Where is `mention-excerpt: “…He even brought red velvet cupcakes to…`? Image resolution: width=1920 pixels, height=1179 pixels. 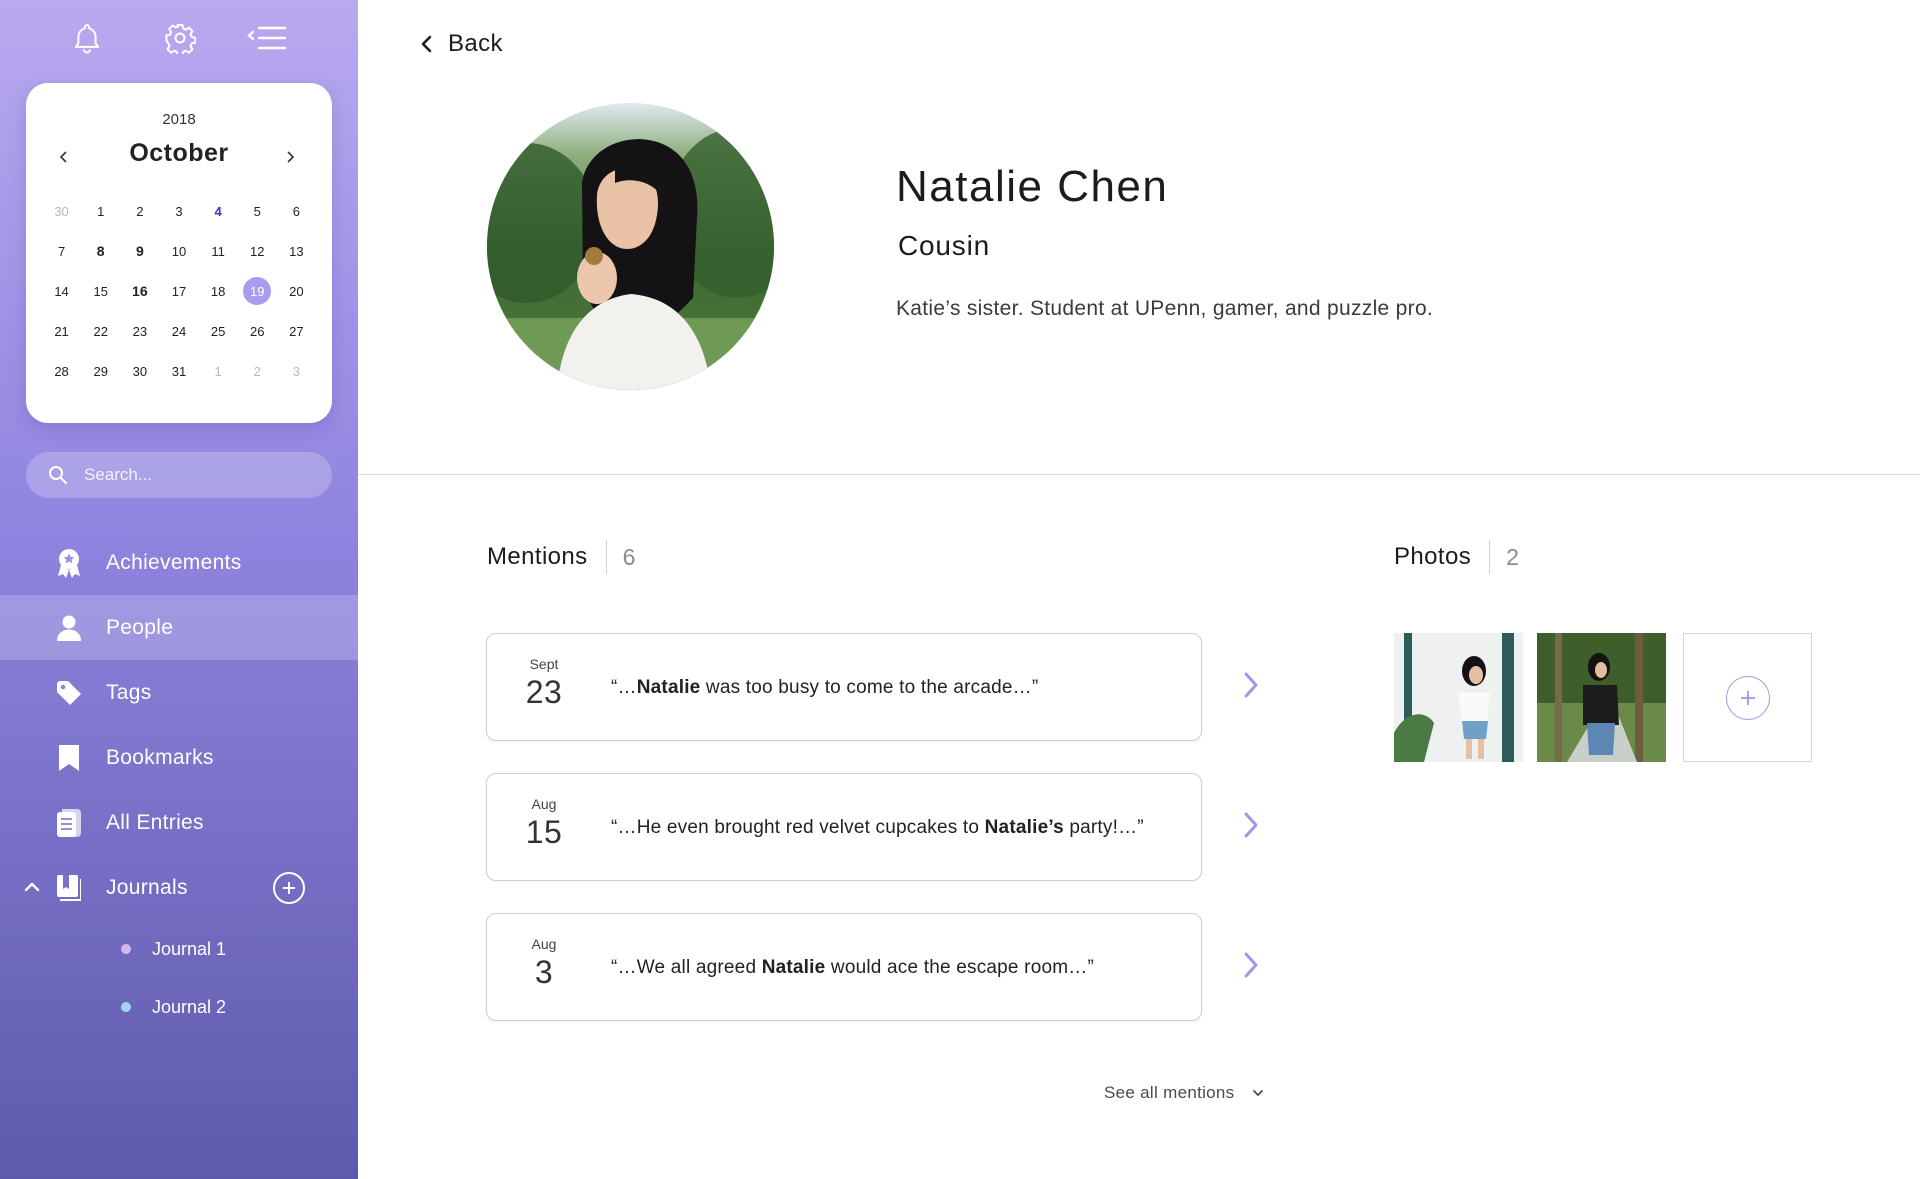 mention-excerpt: “…He even brought red velvet cupcakes to… is located at coordinates (877, 828).